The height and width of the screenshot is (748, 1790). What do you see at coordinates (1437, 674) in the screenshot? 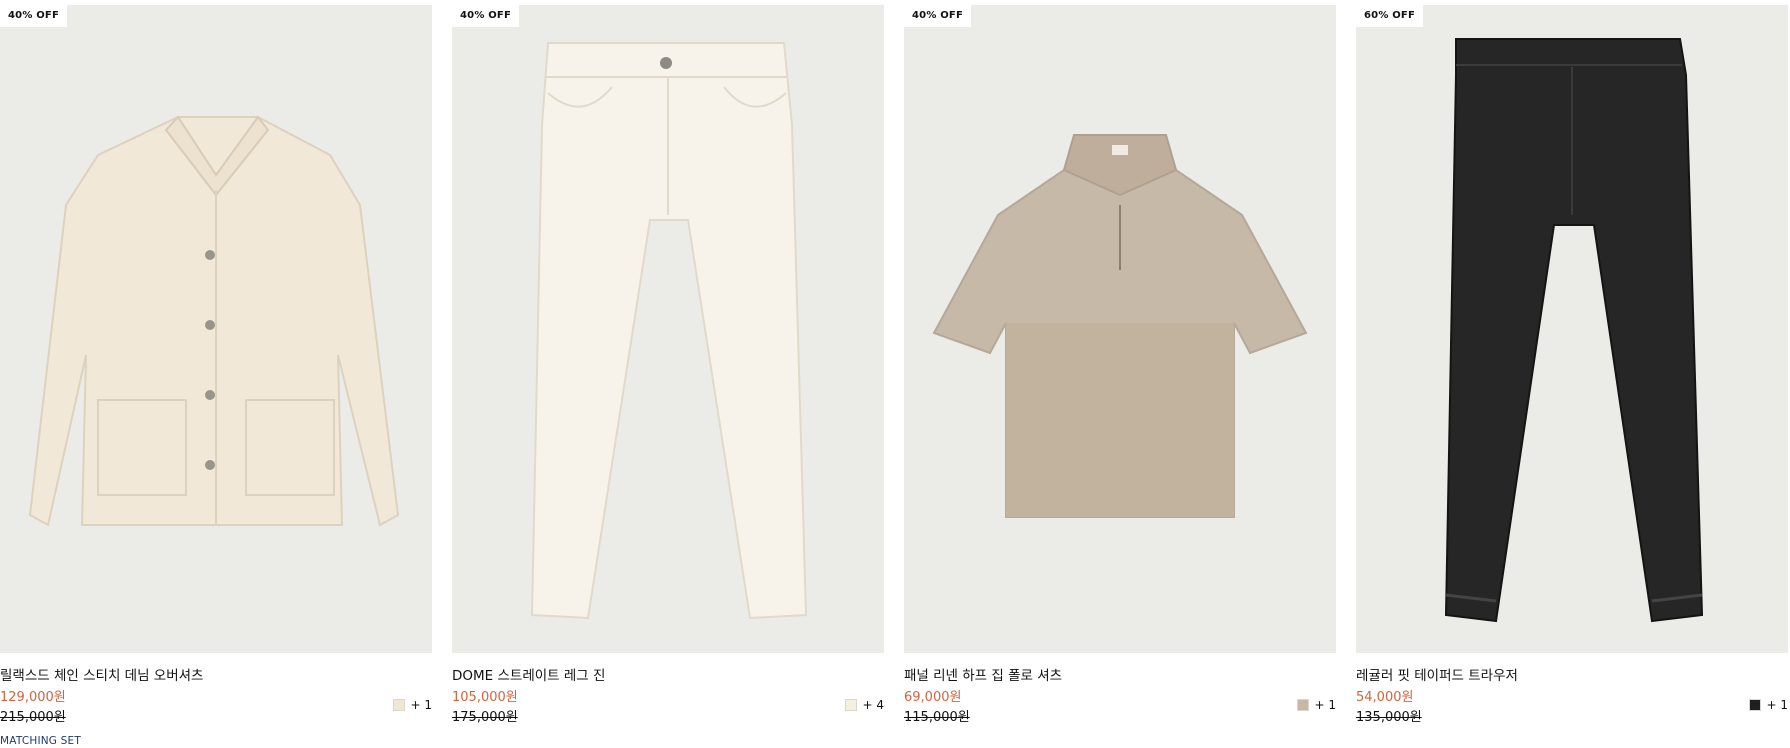
I see `product-title: 레귤러 핏 테이퍼드 트라우저` at bounding box center [1437, 674].